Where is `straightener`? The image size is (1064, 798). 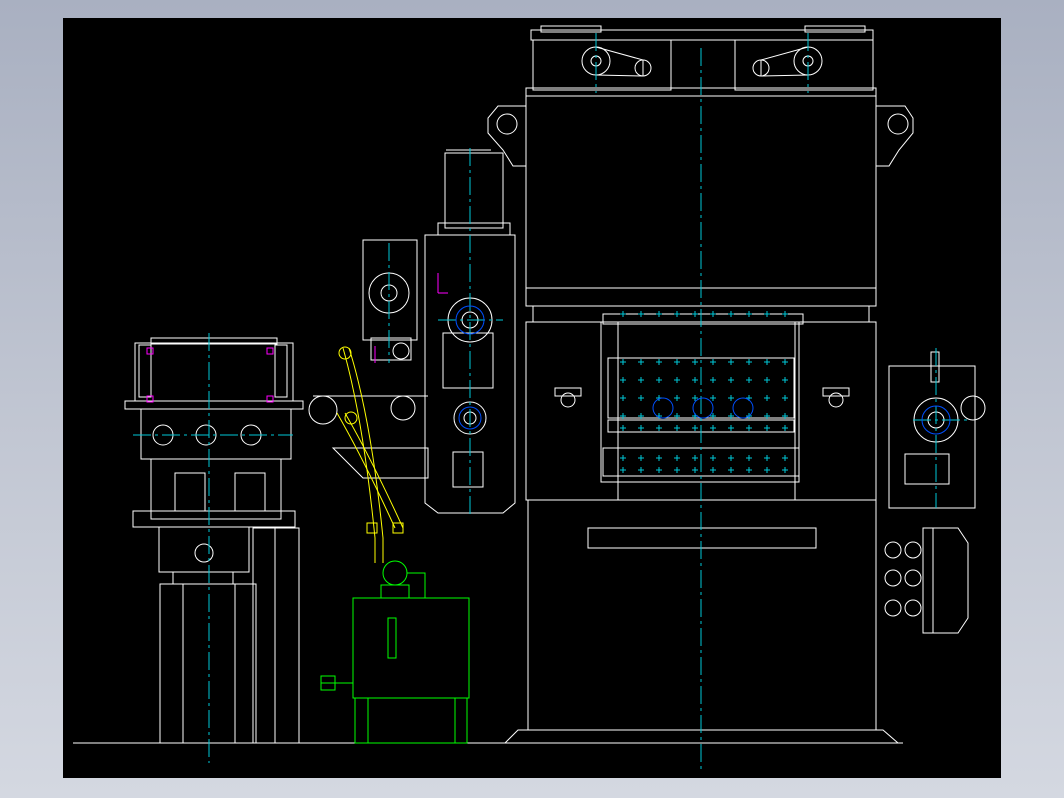
straightener is located at coordinates (368, 437).